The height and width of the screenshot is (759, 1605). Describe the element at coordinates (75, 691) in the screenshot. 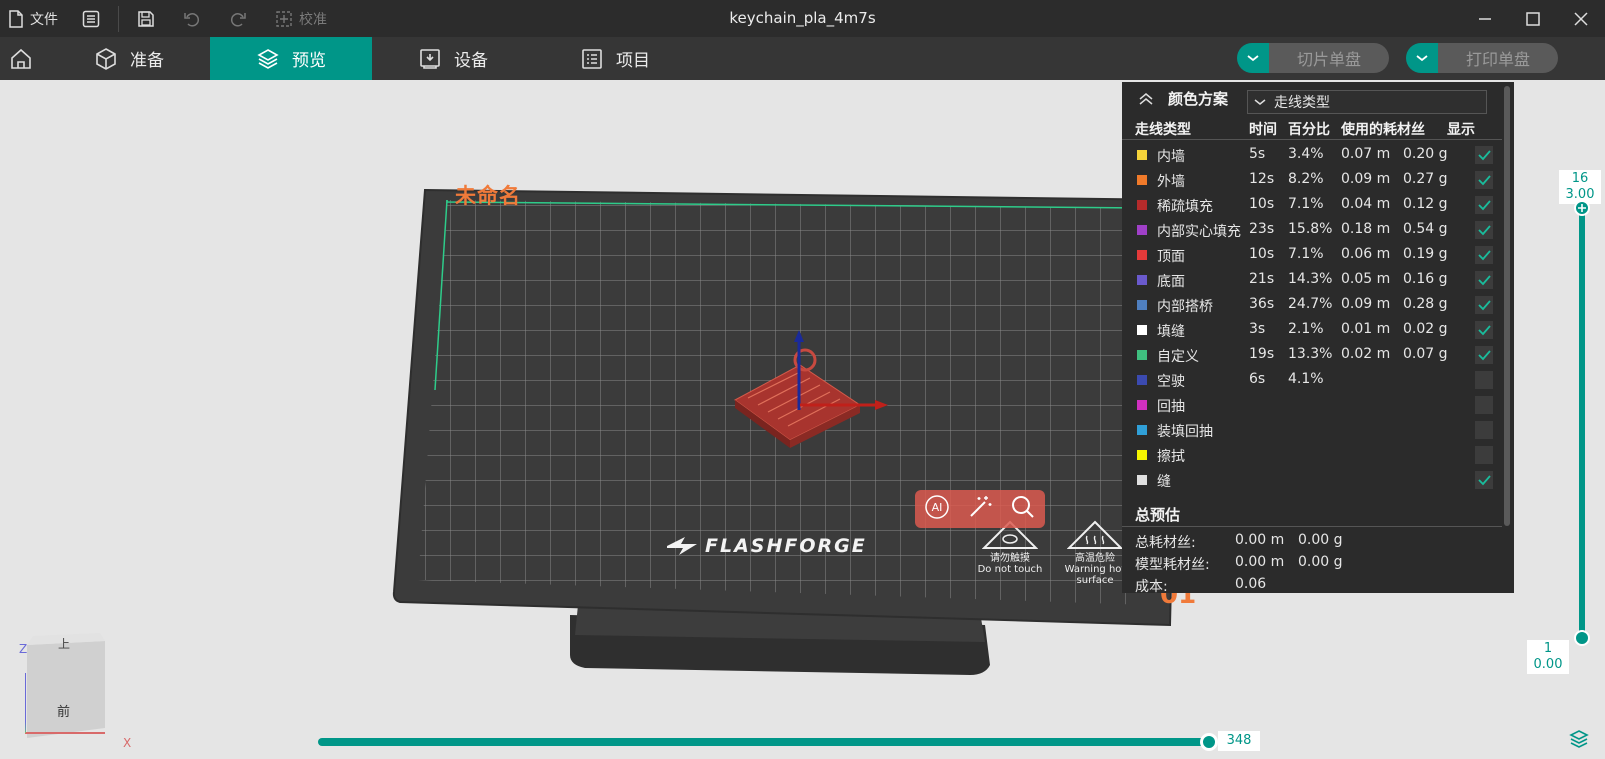

I see `view-cube: 上 前 Z X` at that location.